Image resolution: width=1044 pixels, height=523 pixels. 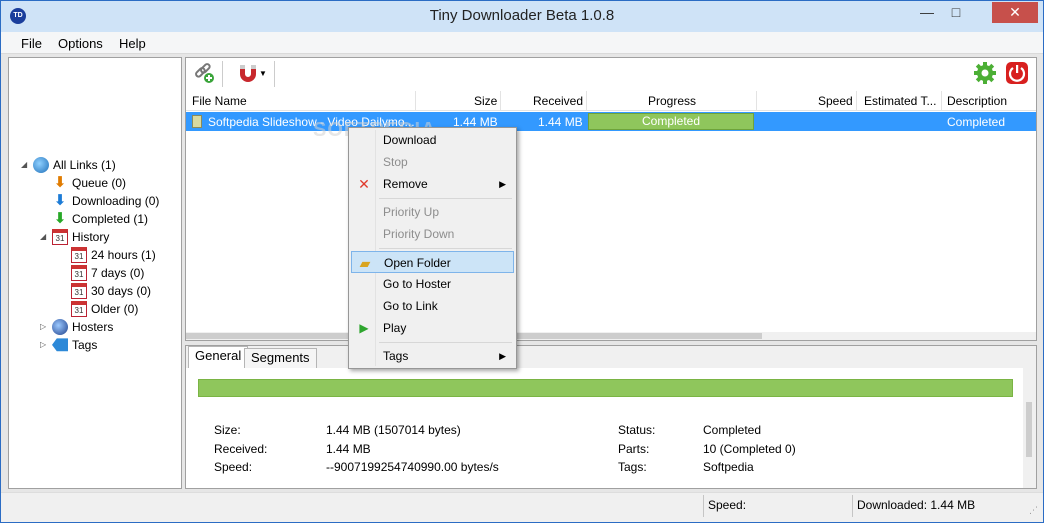 What do you see at coordinates (419, 234) in the screenshot?
I see `menu-label: Priority Down` at bounding box center [419, 234].